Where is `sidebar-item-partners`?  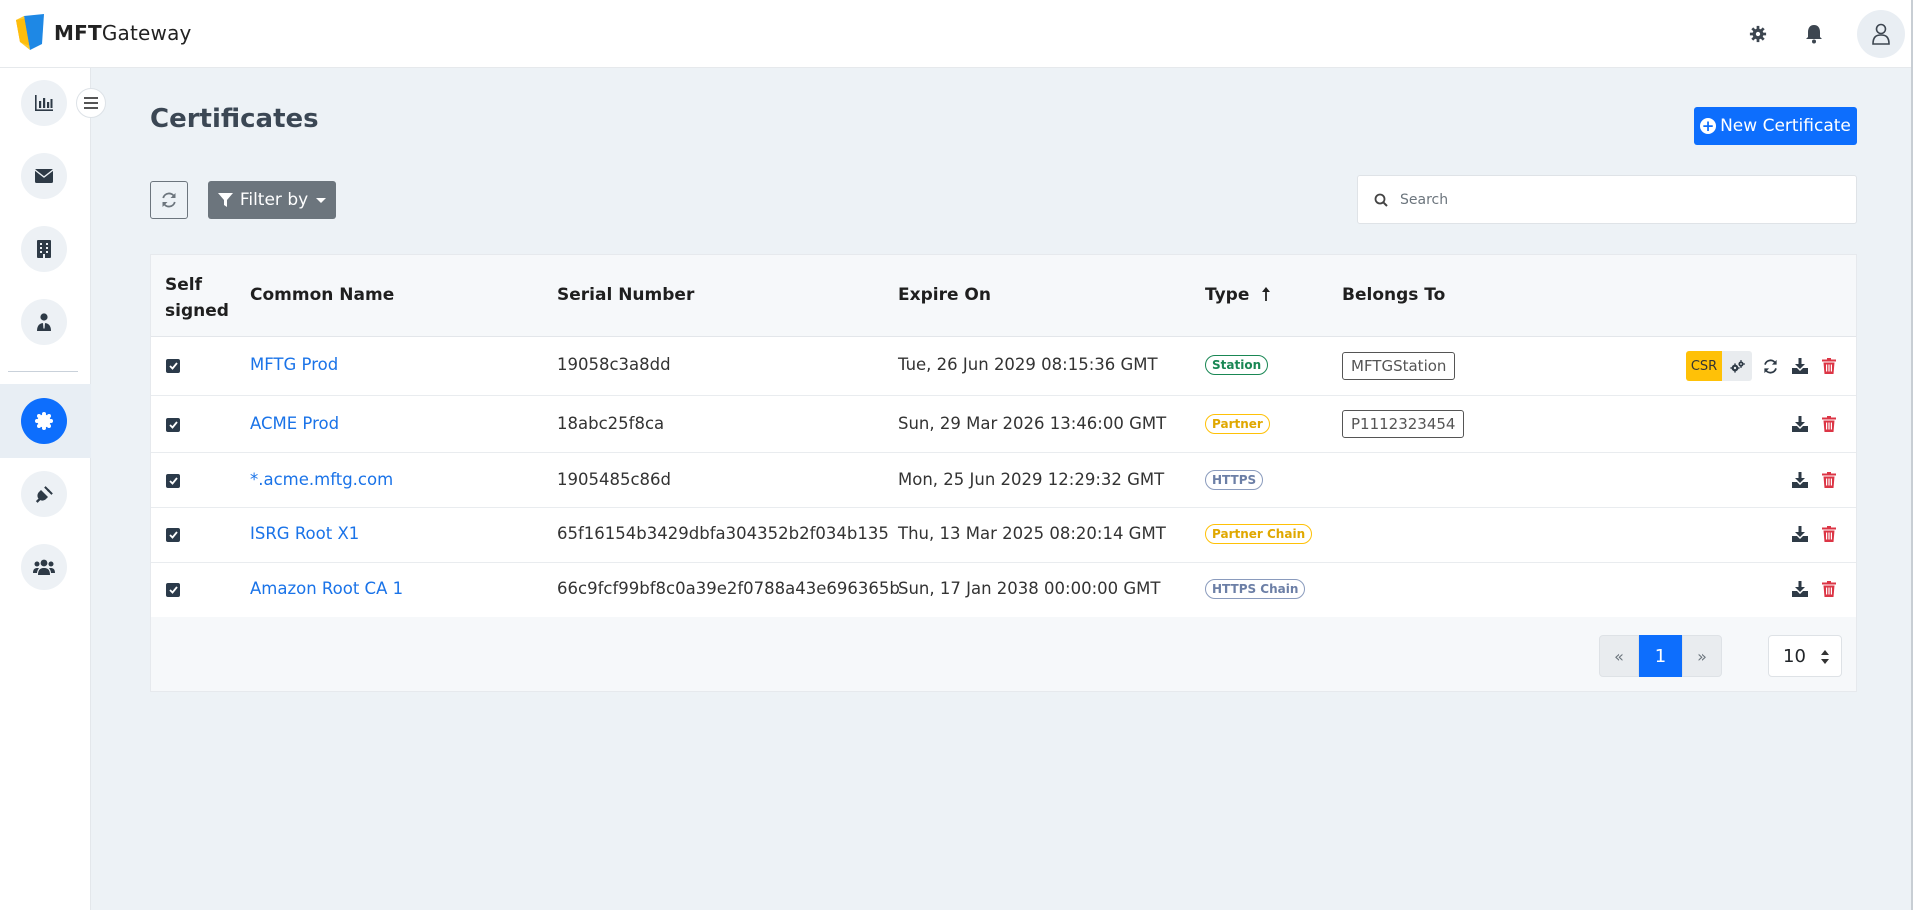 sidebar-item-partners is located at coordinates (44, 322).